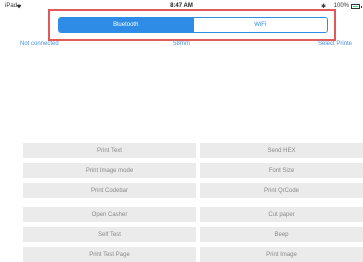 Image resolution: width=363 pixels, height=262 pixels. Describe the element at coordinates (259, 25) in the screenshot. I see `tab-wifi: WiFi` at that location.